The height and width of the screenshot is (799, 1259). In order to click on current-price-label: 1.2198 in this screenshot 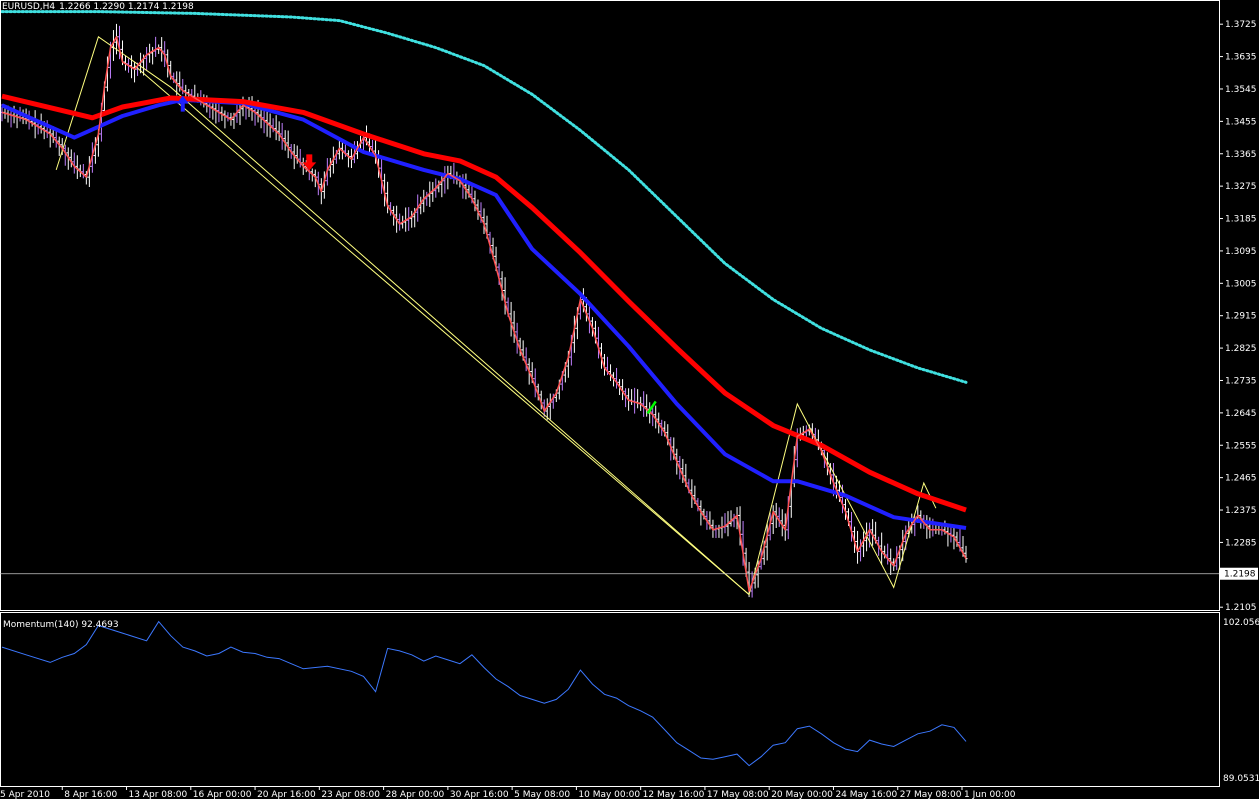, I will do `click(1240, 575)`.